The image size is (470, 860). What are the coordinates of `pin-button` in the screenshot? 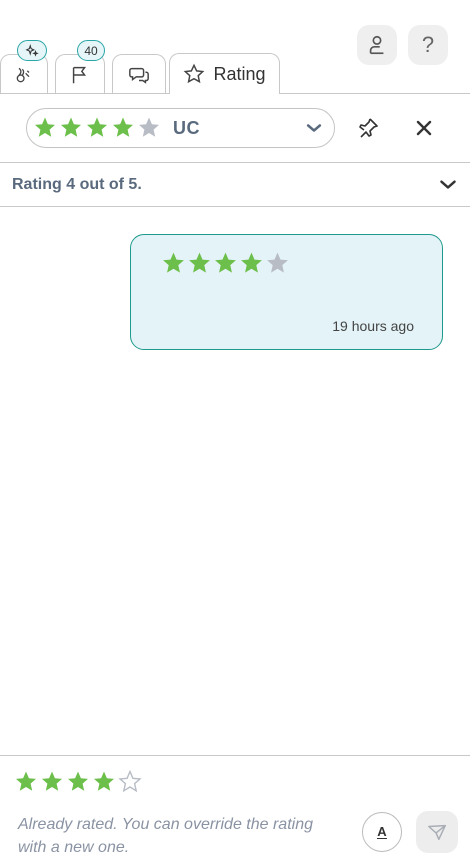 It's located at (368, 128).